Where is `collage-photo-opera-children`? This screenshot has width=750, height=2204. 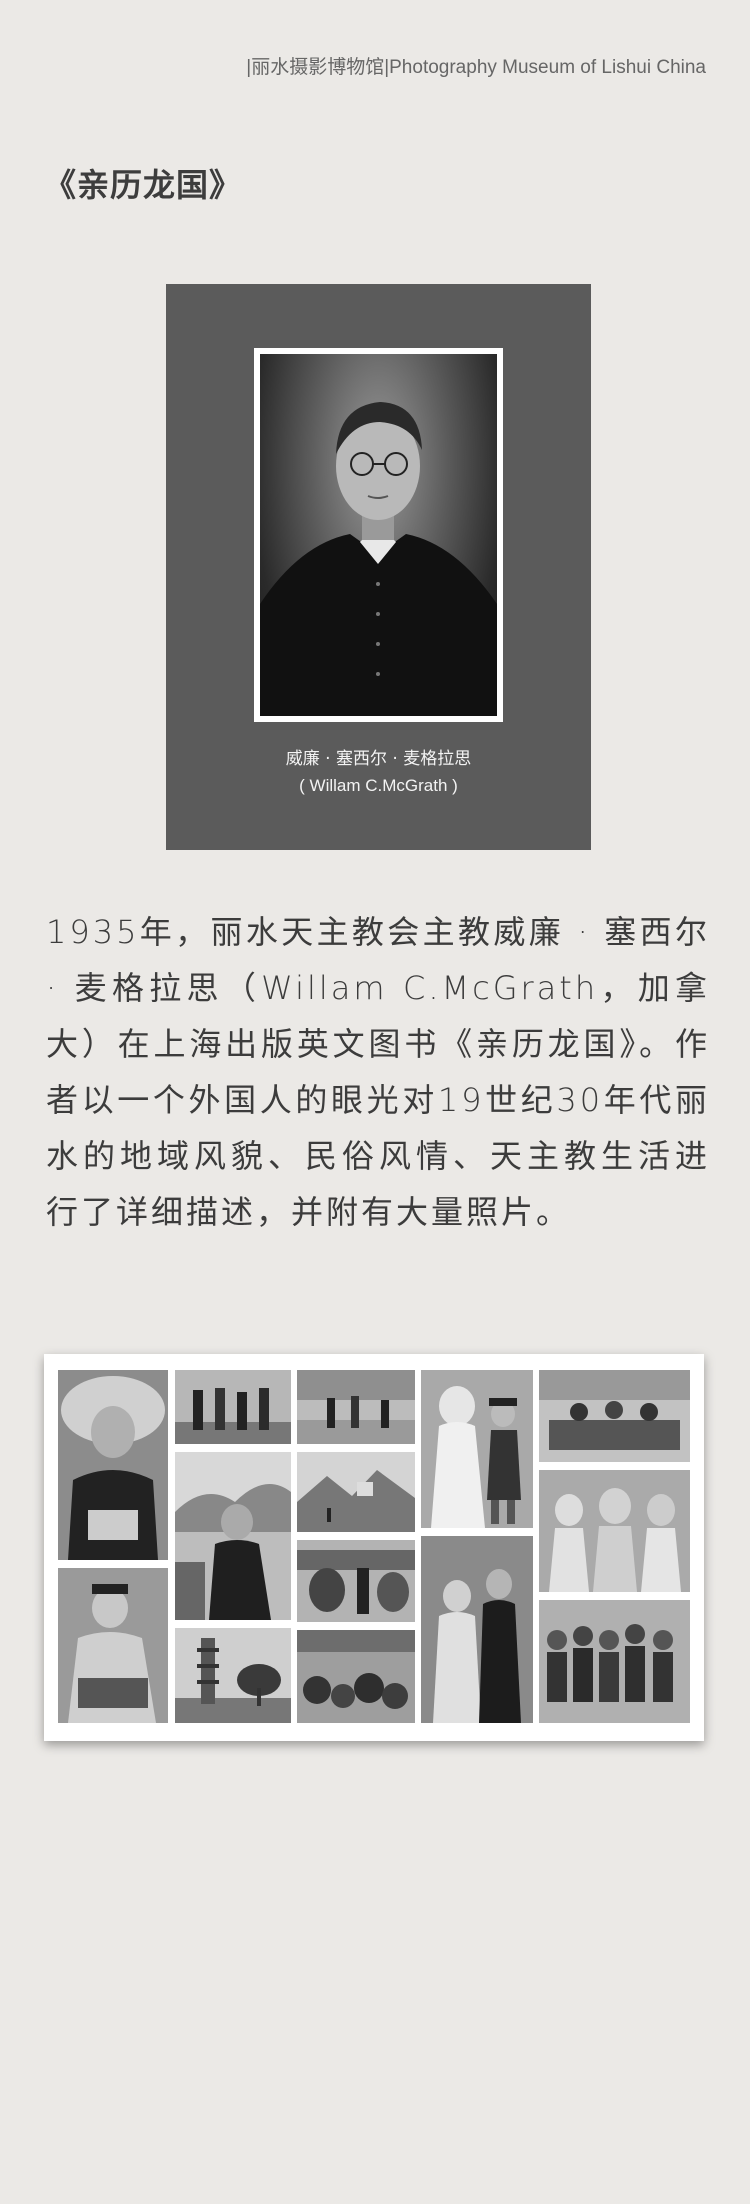
collage-photo-opera-children is located at coordinates (614, 1531).